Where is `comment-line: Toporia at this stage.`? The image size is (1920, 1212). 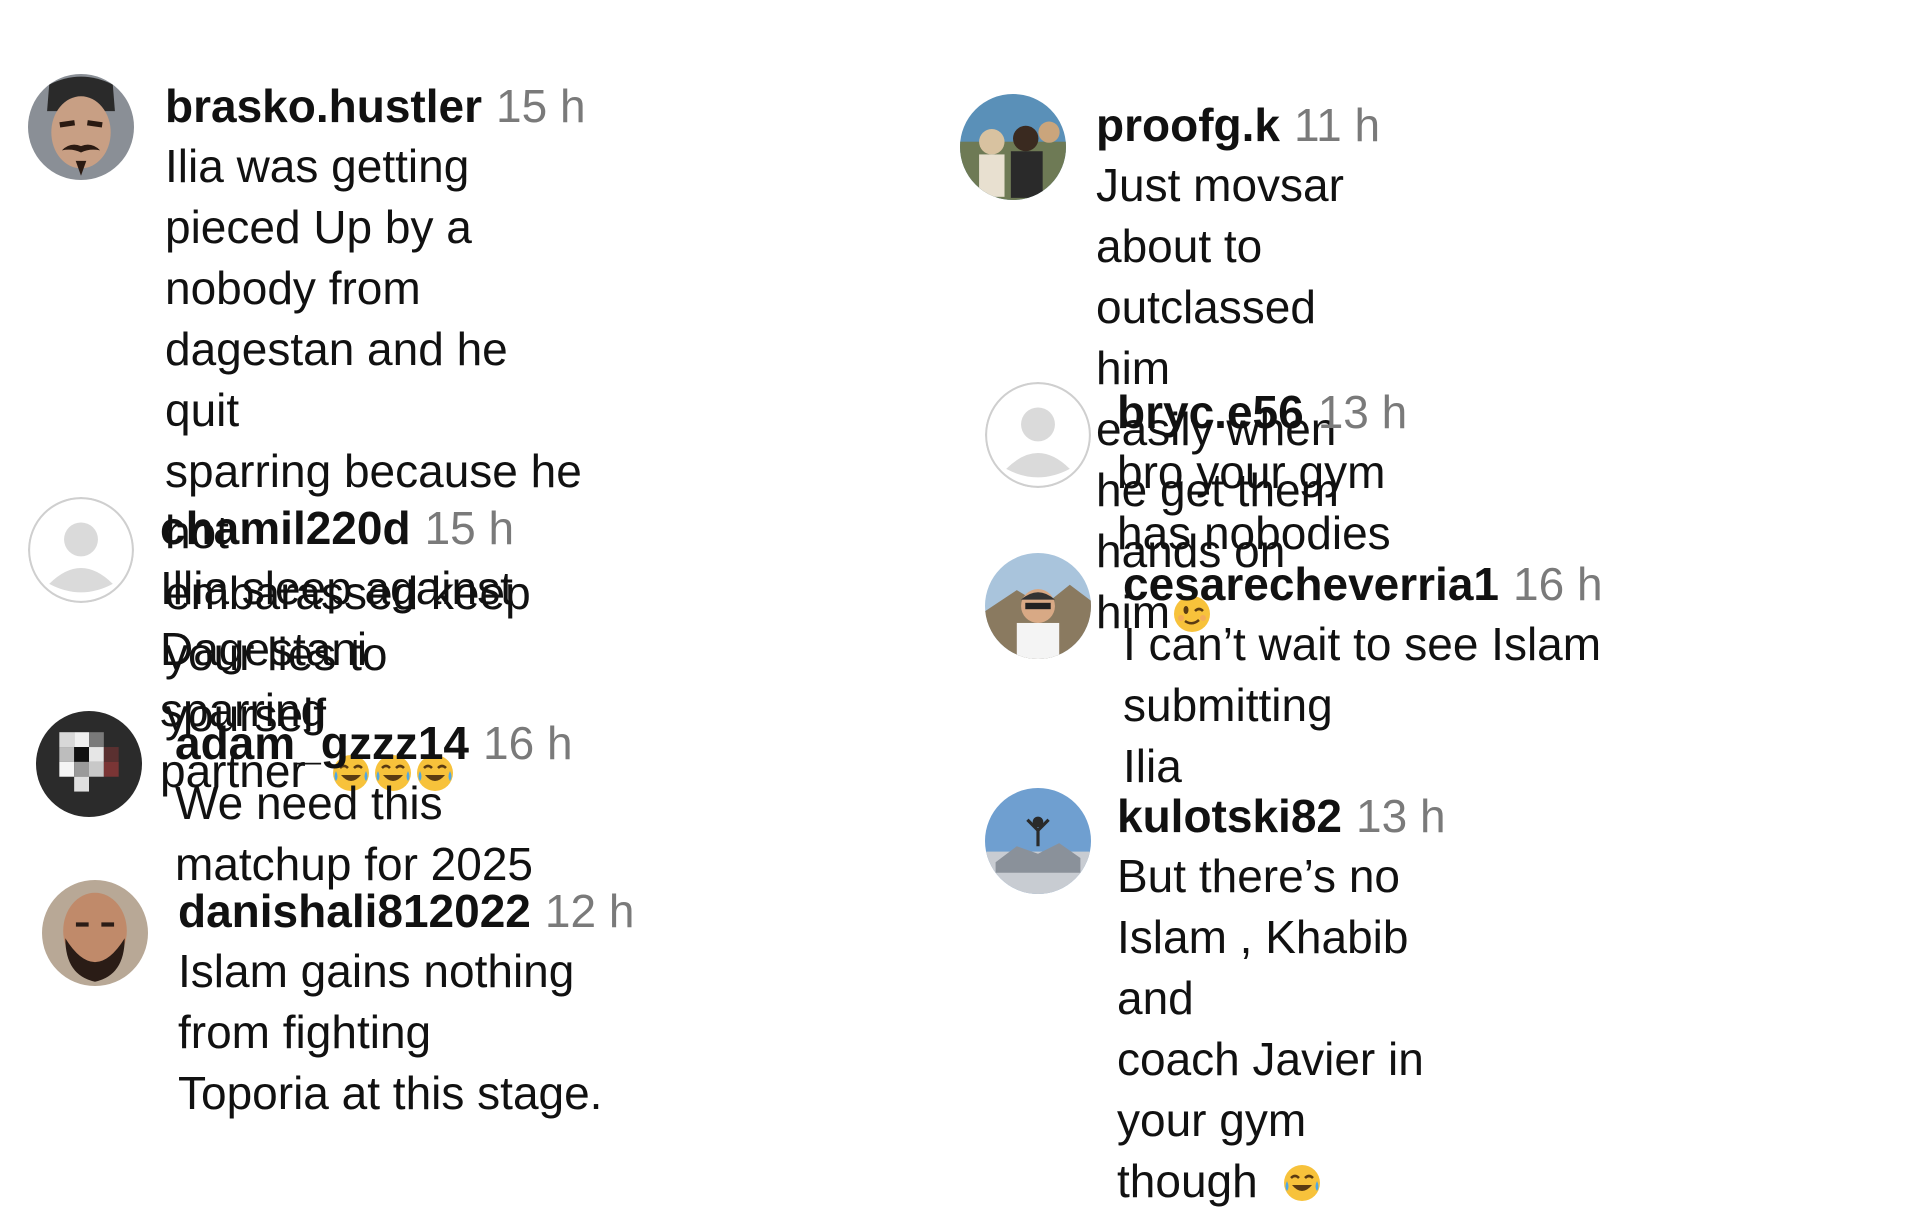 comment-line: Toporia at this stage. is located at coordinates (390, 1093).